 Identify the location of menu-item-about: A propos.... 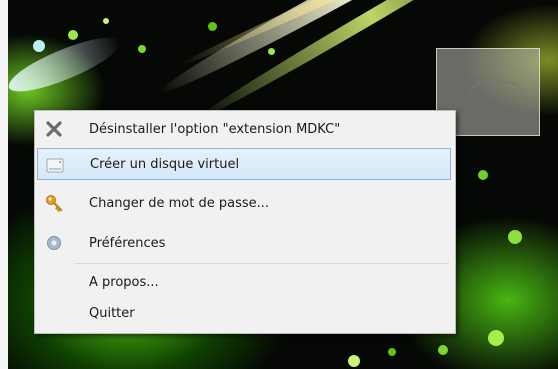
(244, 282).